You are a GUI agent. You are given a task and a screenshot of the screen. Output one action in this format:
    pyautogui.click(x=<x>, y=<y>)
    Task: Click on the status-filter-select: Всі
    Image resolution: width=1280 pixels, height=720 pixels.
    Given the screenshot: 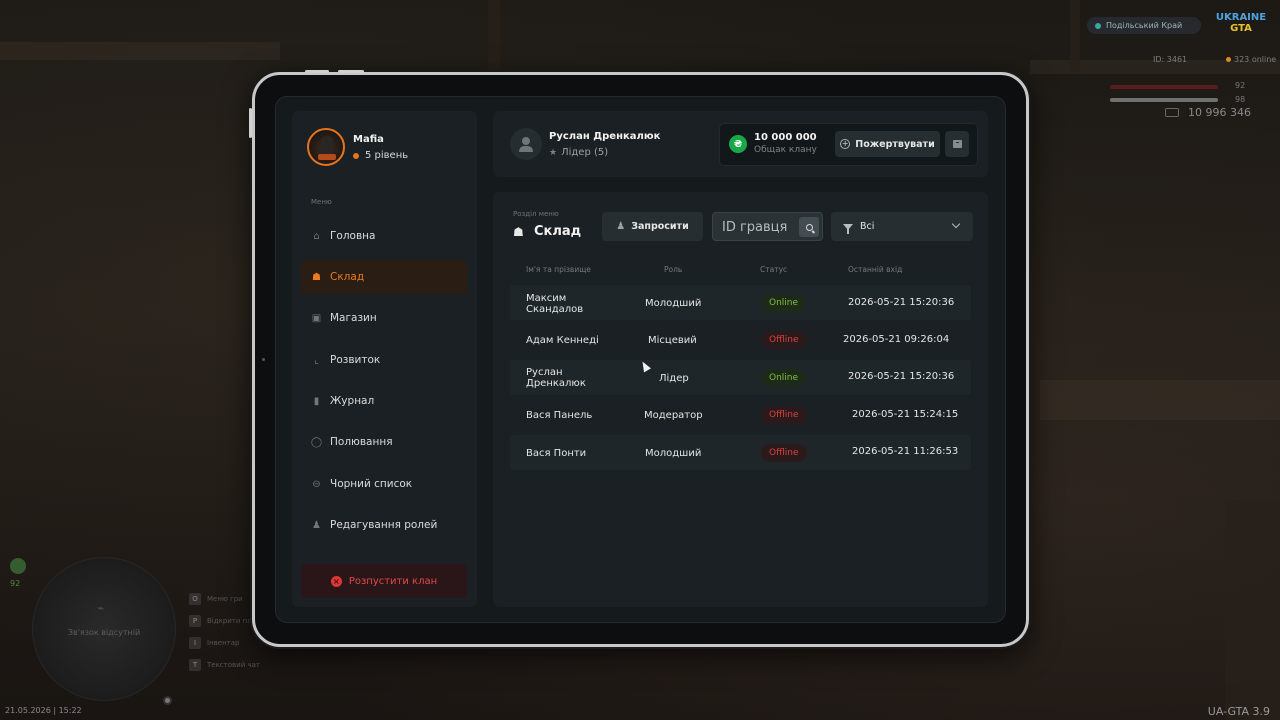 What is the action you would take?
    pyautogui.click(x=902, y=226)
    